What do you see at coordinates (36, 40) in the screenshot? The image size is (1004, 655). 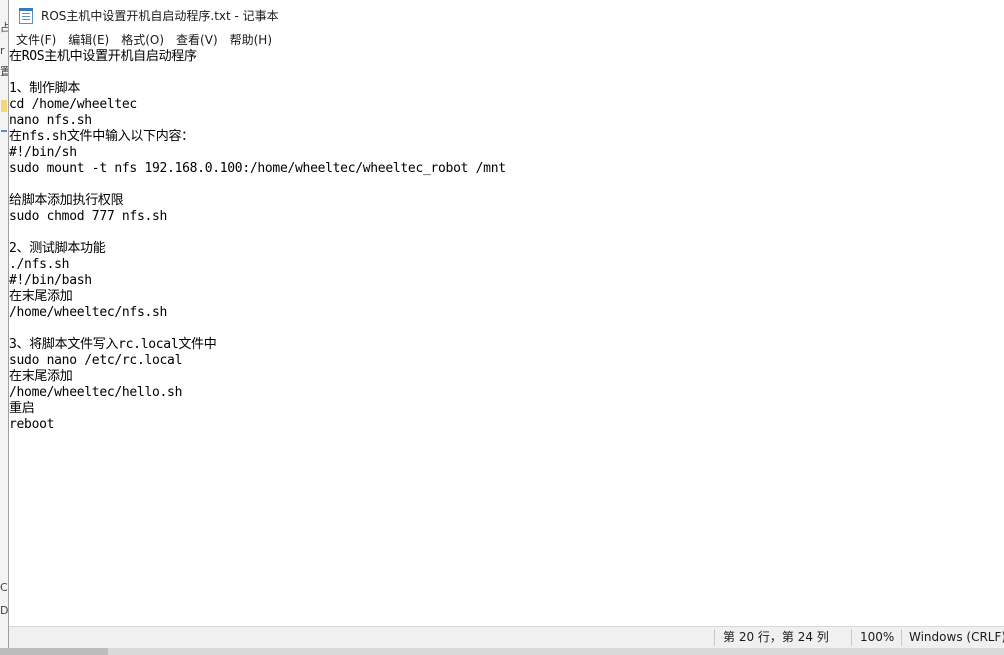 I see `menu-file: 文件(F)` at bounding box center [36, 40].